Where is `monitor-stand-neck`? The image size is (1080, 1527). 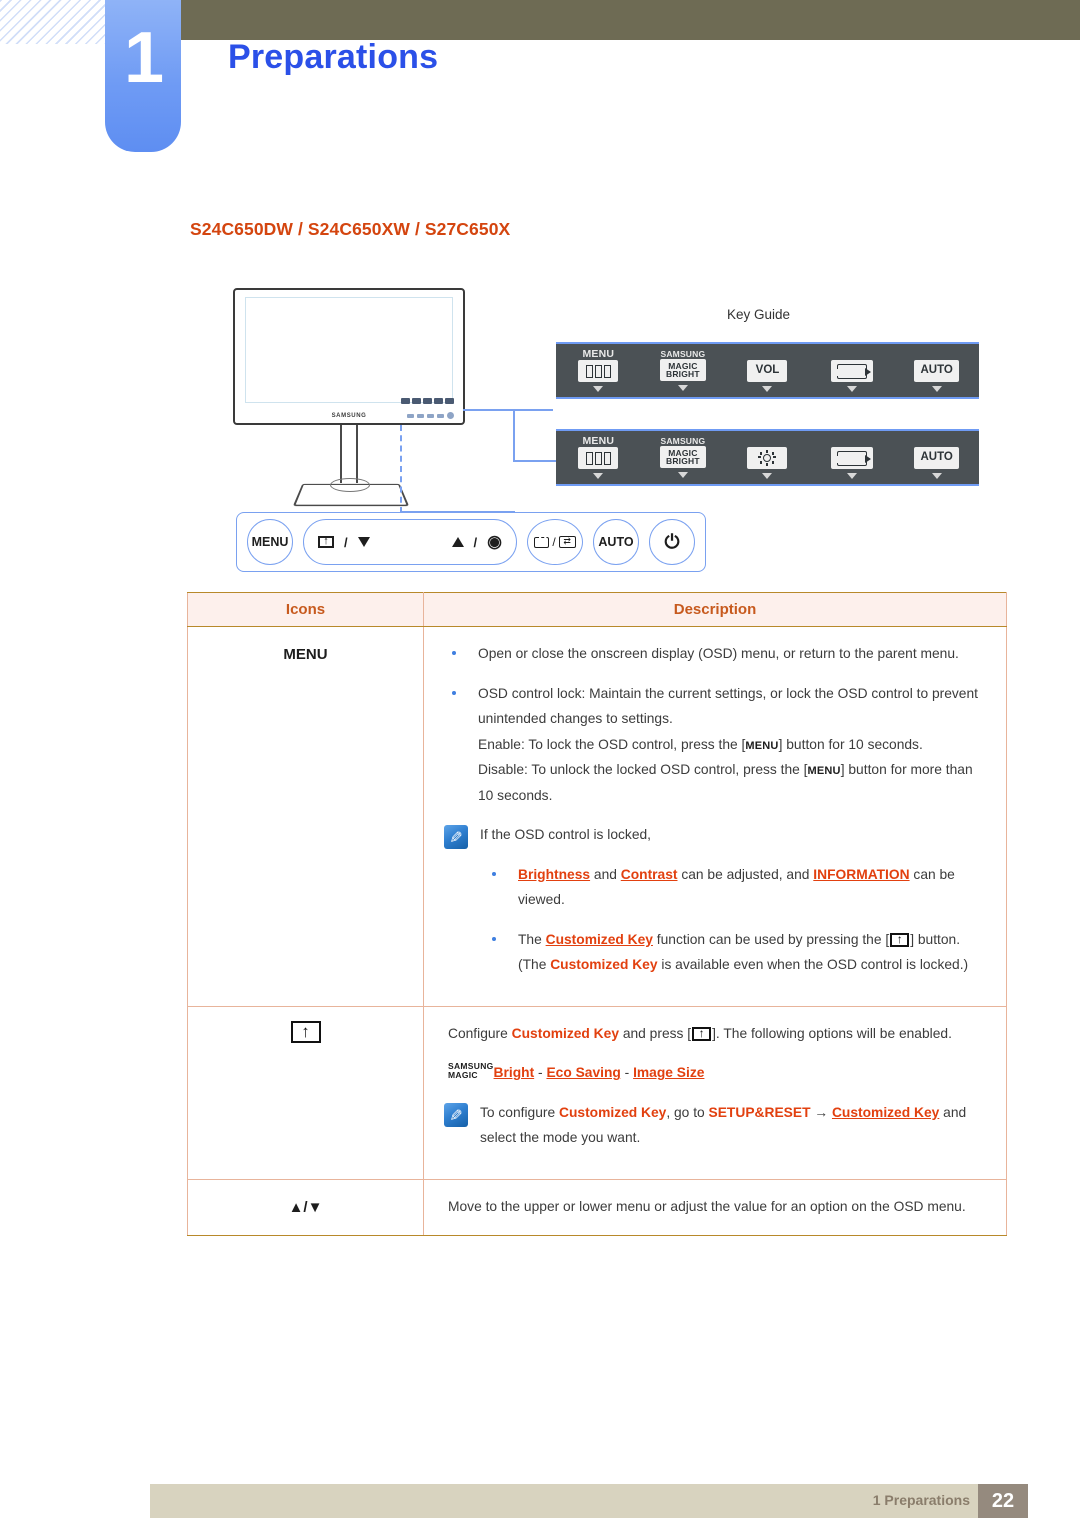 monitor-stand-neck is located at coordinates (349, 454).